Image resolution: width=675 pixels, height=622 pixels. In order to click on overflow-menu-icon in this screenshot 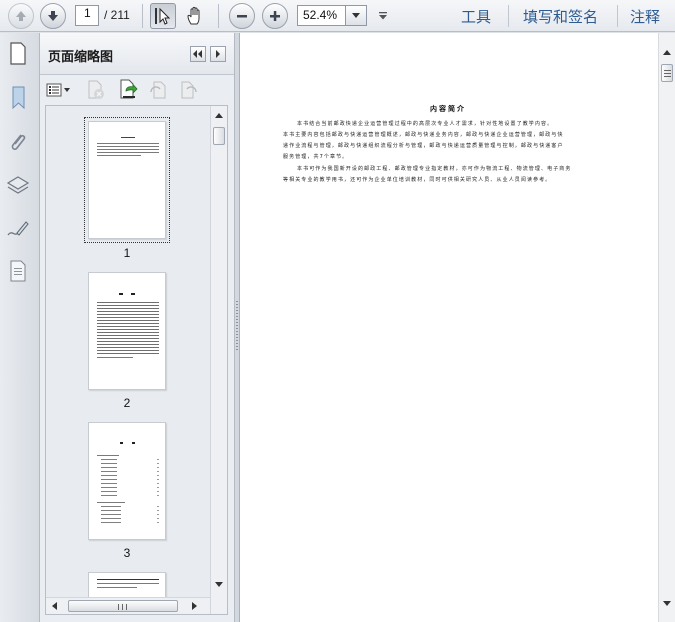, I will do `click(382, 16)`.